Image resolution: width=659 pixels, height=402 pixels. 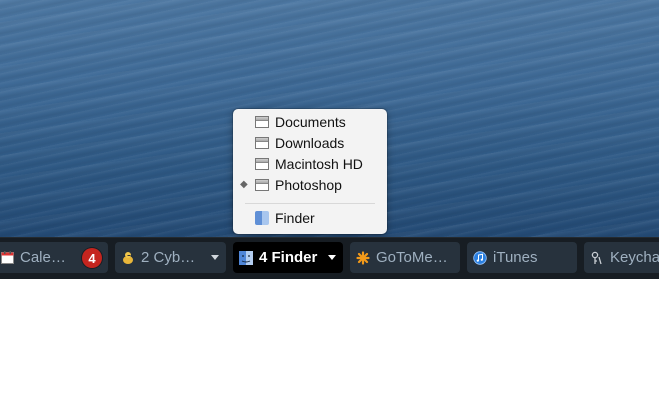 What do you see at coordinates (295, 218) in the screenshot?
I see `menu-item-label: Finder` at bounding box center [295, 218].